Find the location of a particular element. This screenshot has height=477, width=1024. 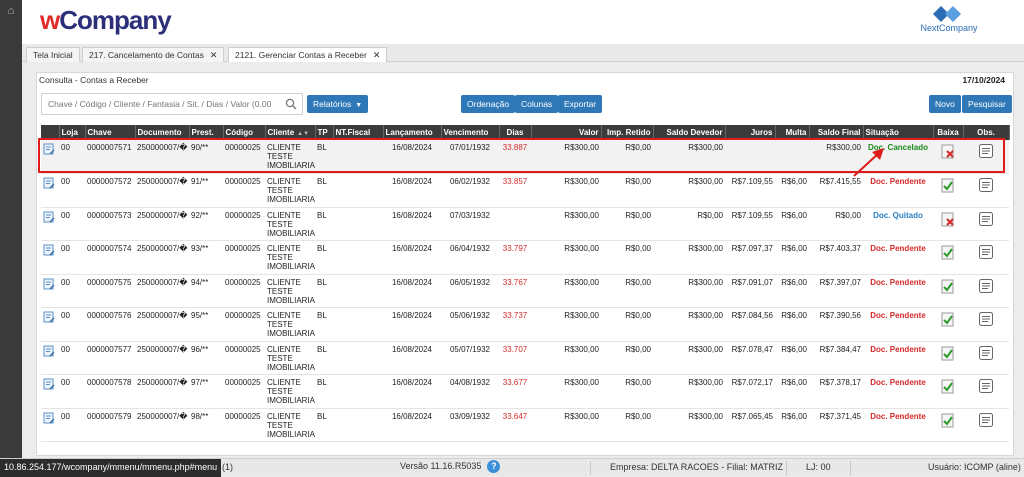

col-juros: Juros is located at coordinates (750, 132).